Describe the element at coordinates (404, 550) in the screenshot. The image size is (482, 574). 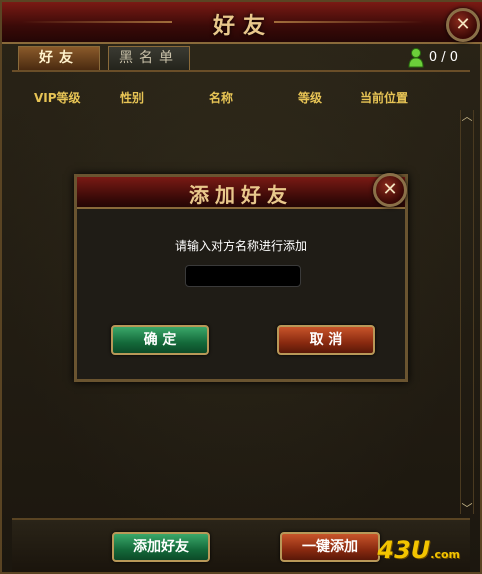
I see `watermark-main: 43U` at that location.